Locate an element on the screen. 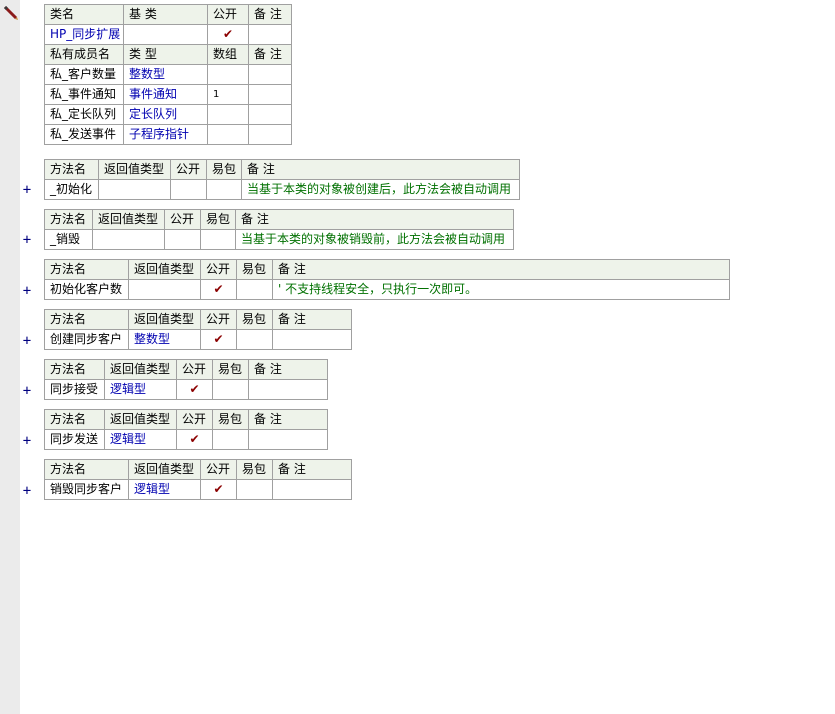  member-type: 事件通知 is located at coordinates (165, 94).